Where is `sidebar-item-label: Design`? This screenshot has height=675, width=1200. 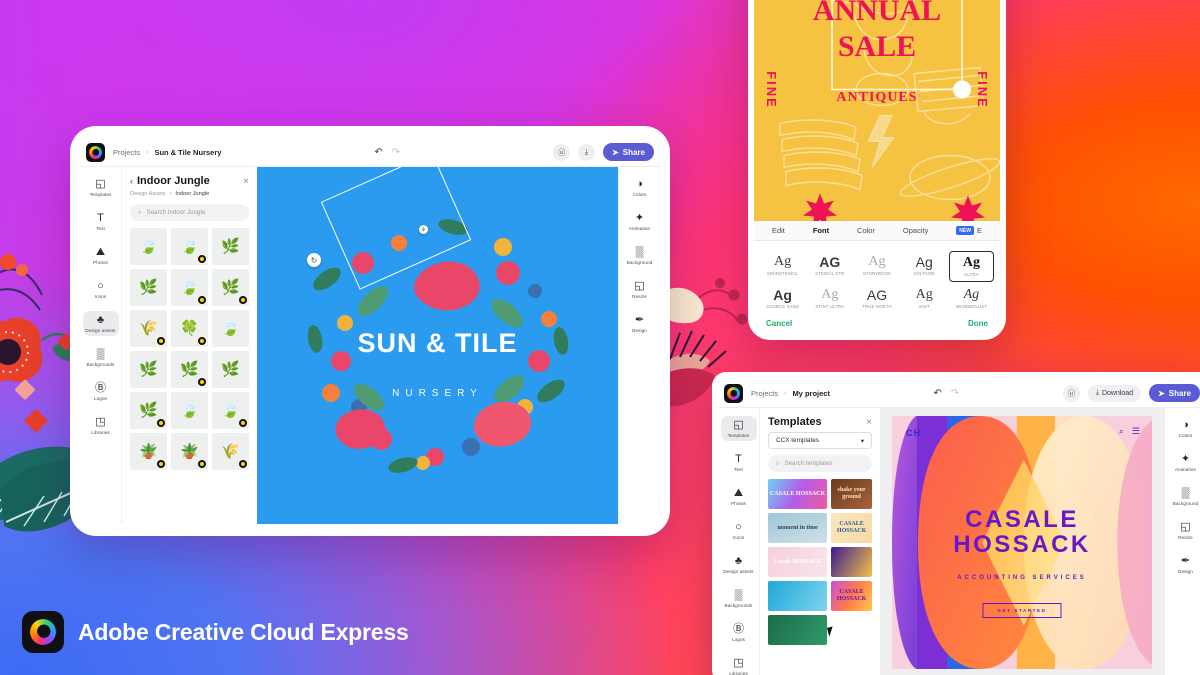 sidebar-item-label: Design is located at coordinates (639, 330).